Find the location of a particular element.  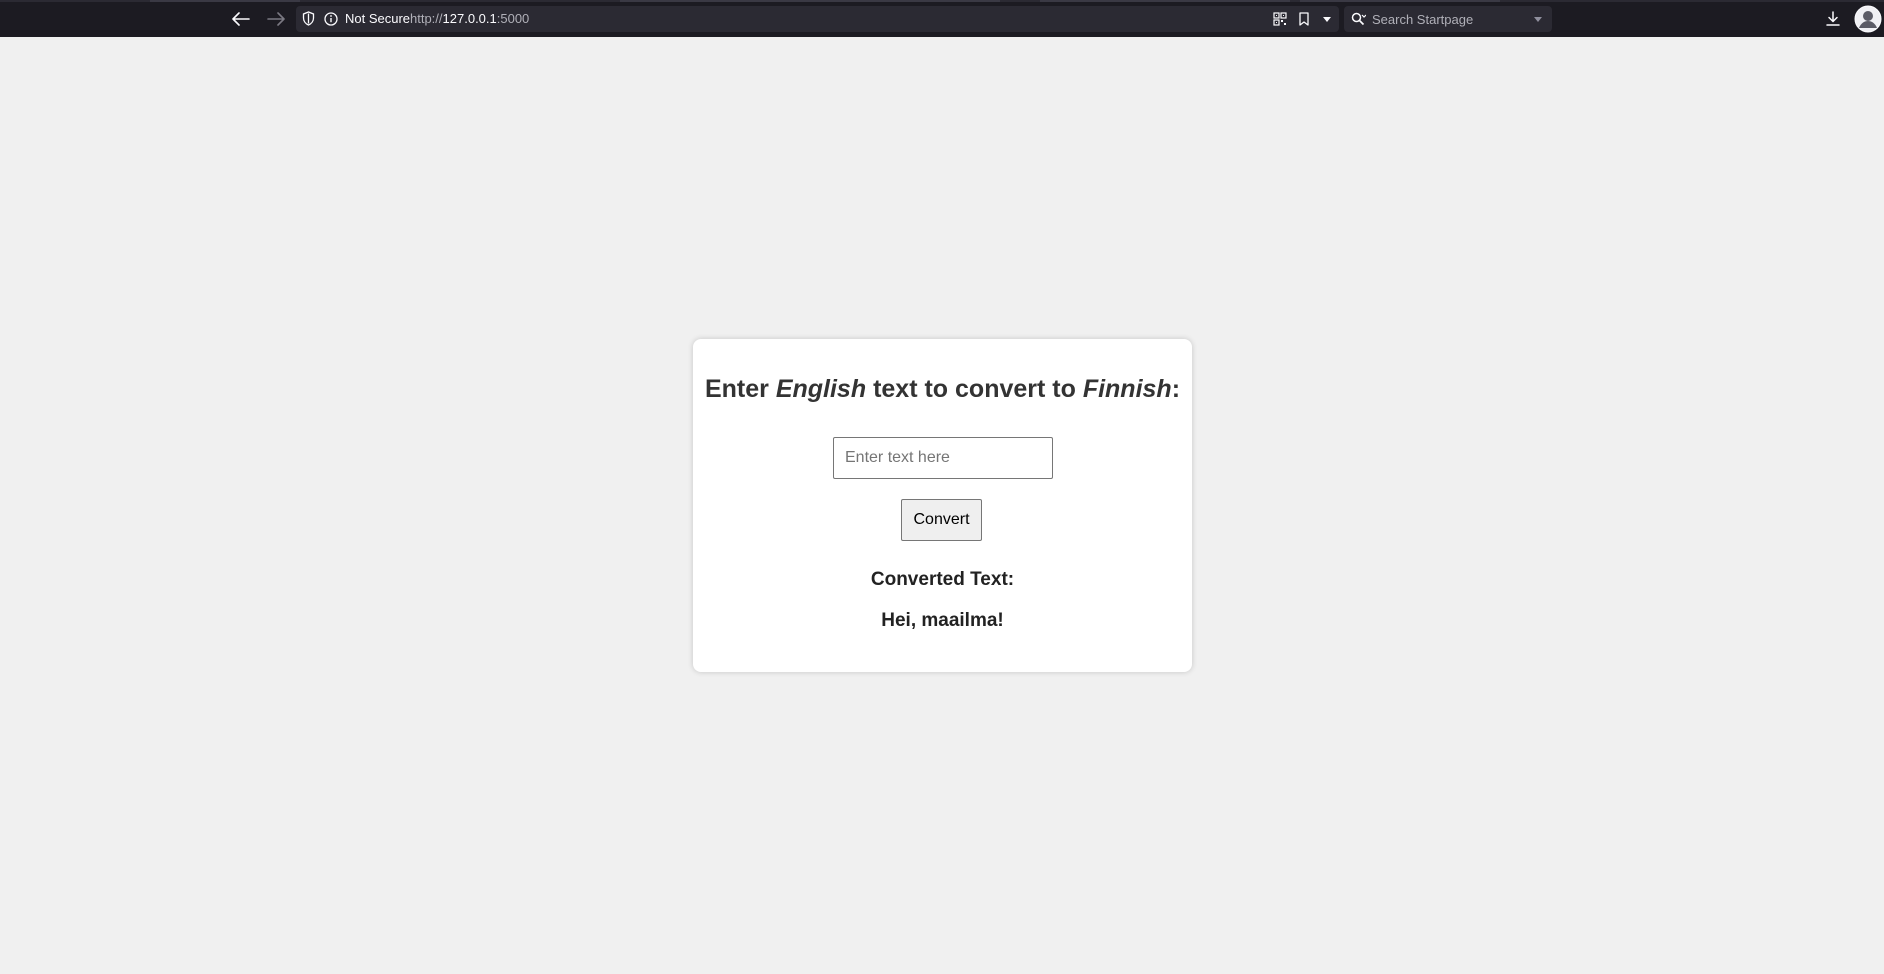

convert-button: Convert is located at coordinates (941, 520).